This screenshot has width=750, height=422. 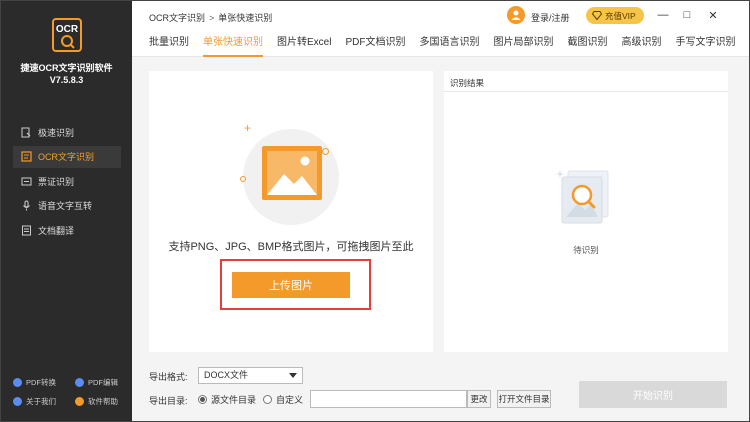 I want to click on tab-partial-image: 图片局部识别, so click(x=523, y=44).